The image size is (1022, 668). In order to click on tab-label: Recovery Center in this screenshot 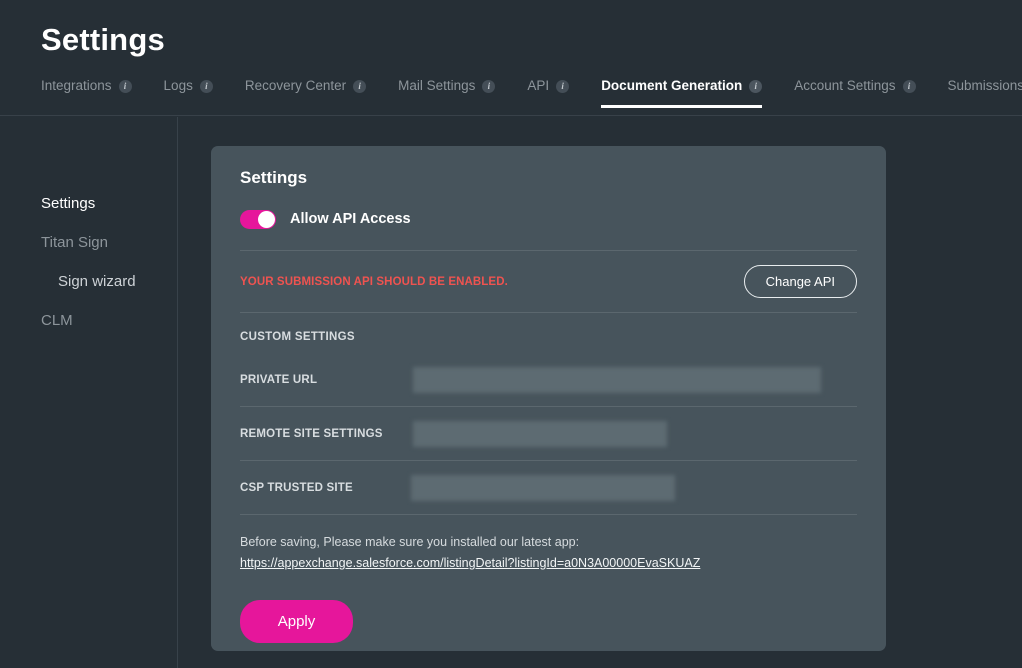, I will do `click(295, 85)`.